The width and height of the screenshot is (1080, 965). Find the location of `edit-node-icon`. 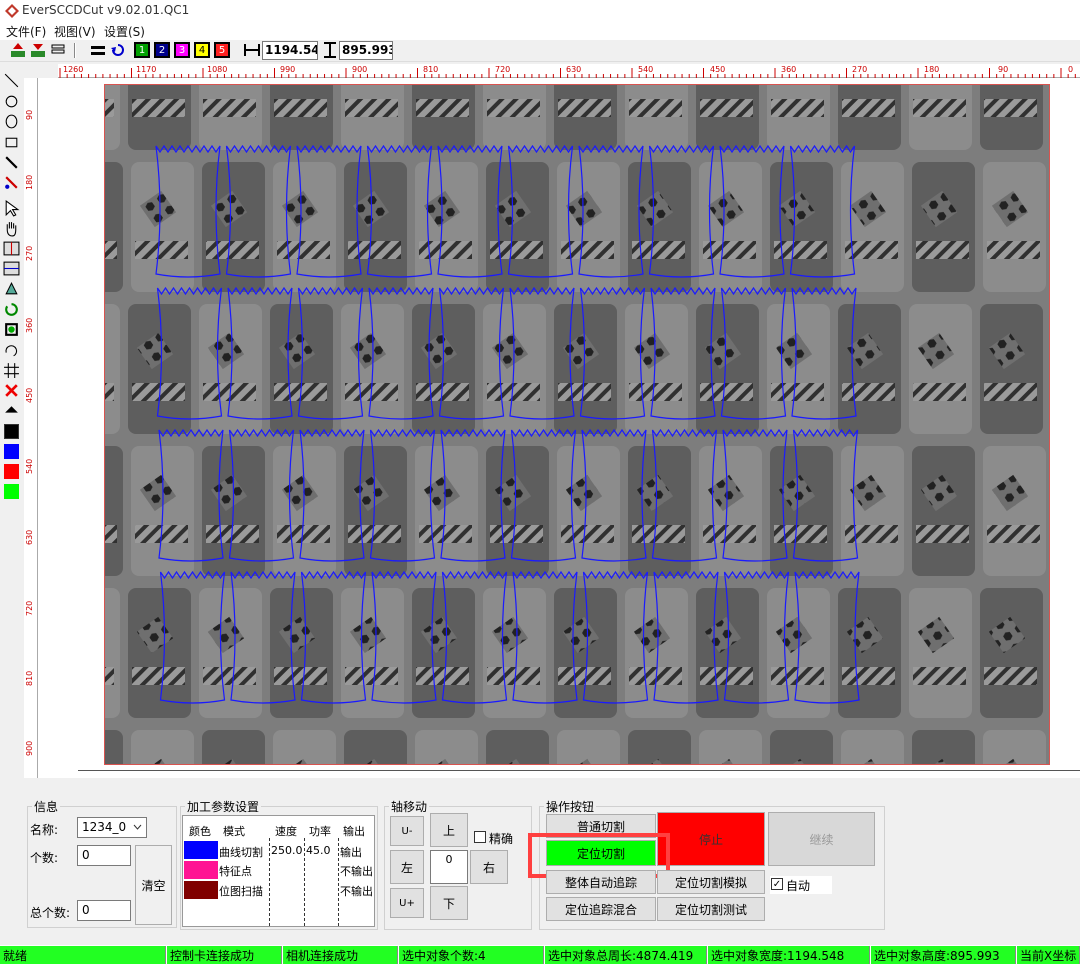

edit-node-icon is located at coordinates (11, 182).